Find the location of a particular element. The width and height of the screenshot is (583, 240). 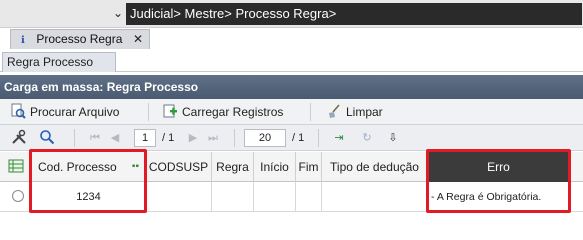

cell-tipo-deducao is located at coordinates (375, 197).